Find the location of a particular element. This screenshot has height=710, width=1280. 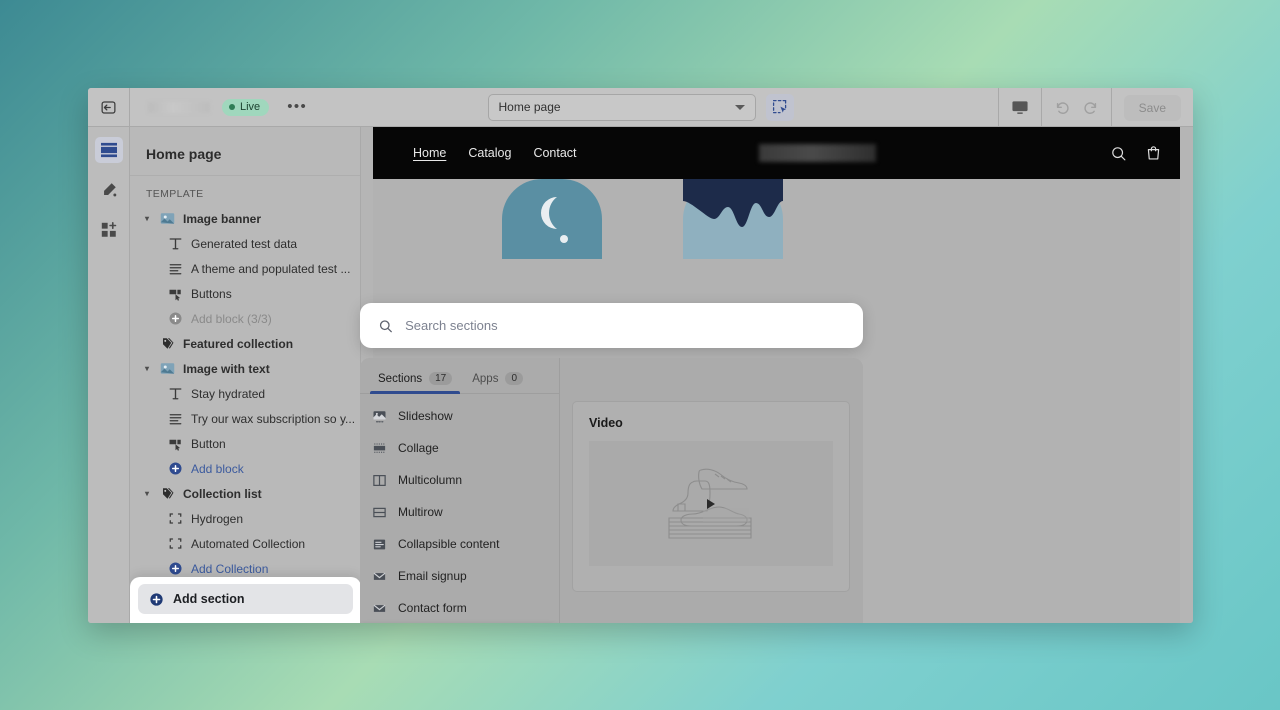

section-list-item: Email signup is located at coordinates (459, 576).